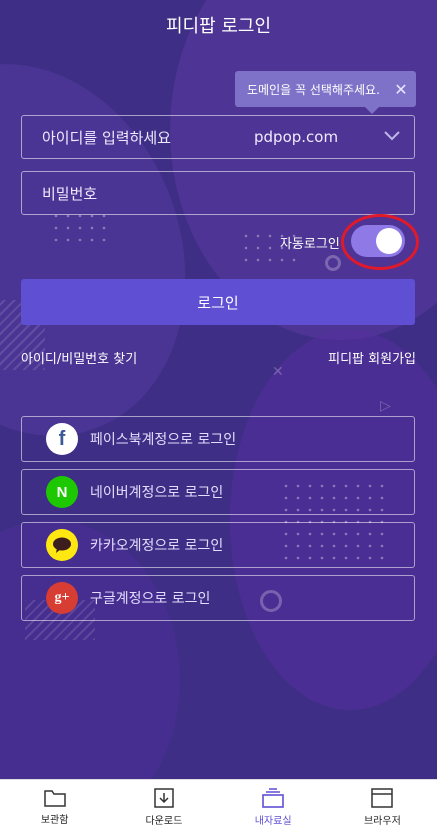 This screenshot has width=437, height=834. What do you see at coordinates (385, 406) in the screenshot?
I see `triangle-decoration: ▷` at bounding box center [385, 406].